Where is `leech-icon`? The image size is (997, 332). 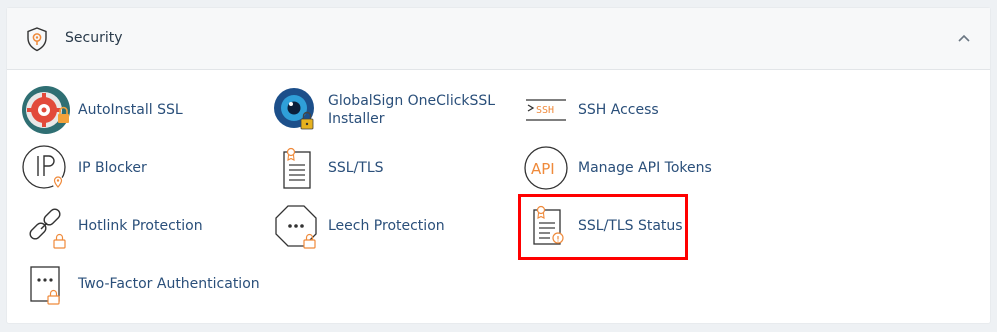
leech-icon is located at coordinates (296, 226).